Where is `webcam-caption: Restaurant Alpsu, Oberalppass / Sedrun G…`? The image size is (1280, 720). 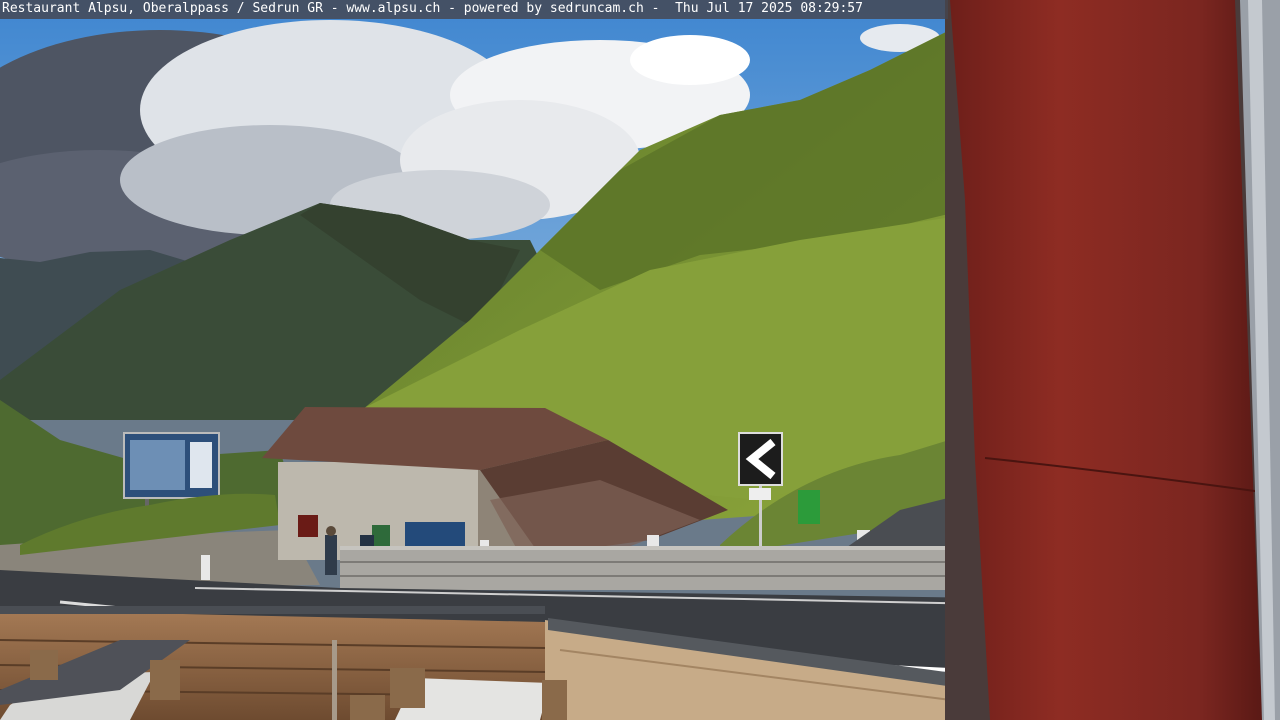 webcam-caption: Restaurant Alpsu, Oberalppass / Sedrun G… is located at coordinates (474, 9).